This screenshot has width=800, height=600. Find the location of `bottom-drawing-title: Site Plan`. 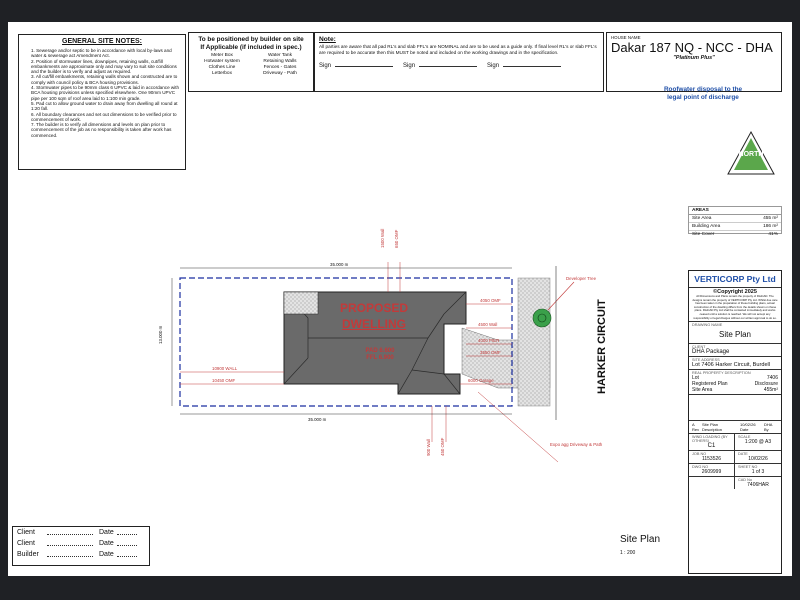

bottom-drawing-title: Site Plan is located at coordinates (640, 539).